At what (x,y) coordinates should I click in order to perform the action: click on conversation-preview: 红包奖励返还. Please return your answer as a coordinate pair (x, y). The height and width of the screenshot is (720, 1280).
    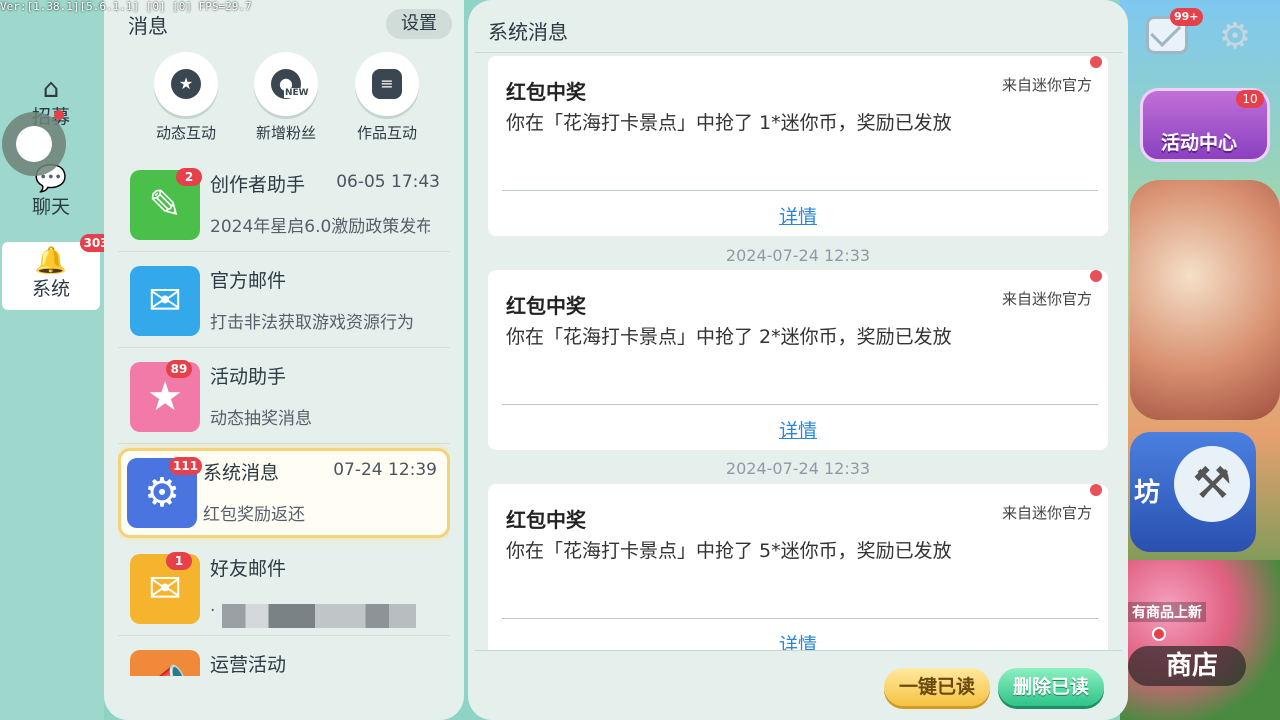
    Looking at the image, I should click on (254, 515).